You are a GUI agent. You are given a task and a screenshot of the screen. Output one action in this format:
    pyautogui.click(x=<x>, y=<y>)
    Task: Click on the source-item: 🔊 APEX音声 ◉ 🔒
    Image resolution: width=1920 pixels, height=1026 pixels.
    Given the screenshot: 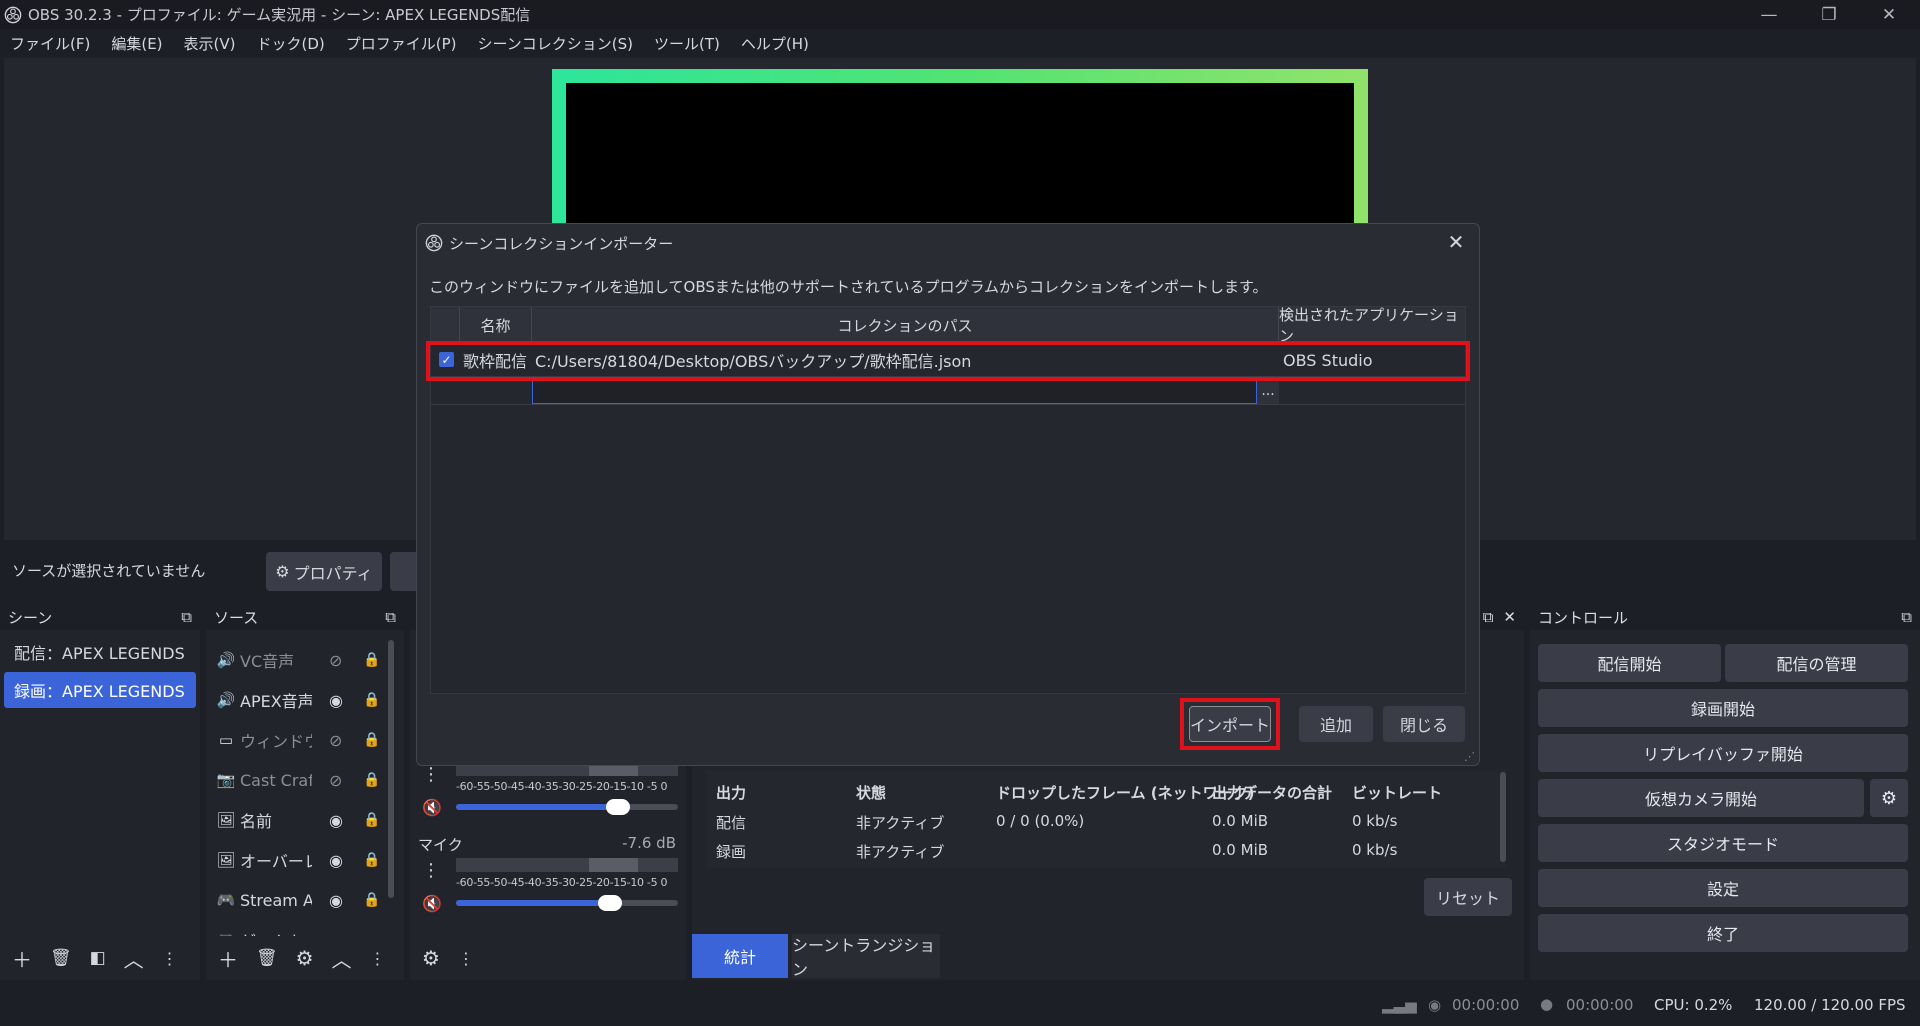 What is the action you would take?
    pyautogui.click(x=305, y=700)
    